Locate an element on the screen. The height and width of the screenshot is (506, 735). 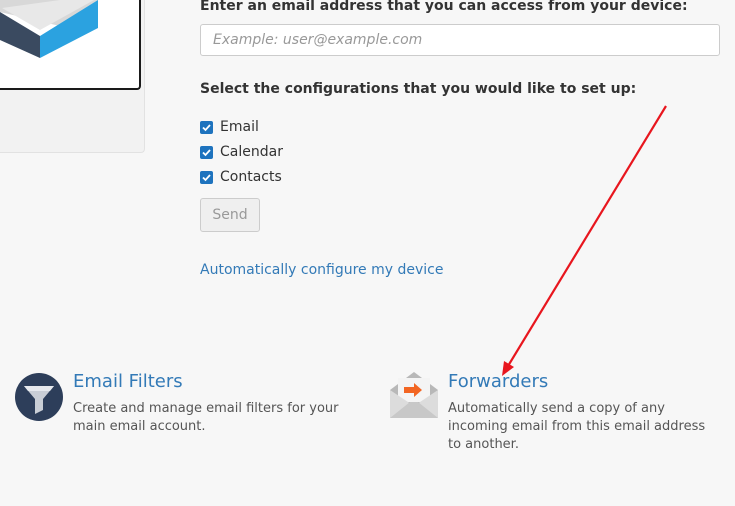
email-filters-title: Email Filters is located at coordinates (128, 381).